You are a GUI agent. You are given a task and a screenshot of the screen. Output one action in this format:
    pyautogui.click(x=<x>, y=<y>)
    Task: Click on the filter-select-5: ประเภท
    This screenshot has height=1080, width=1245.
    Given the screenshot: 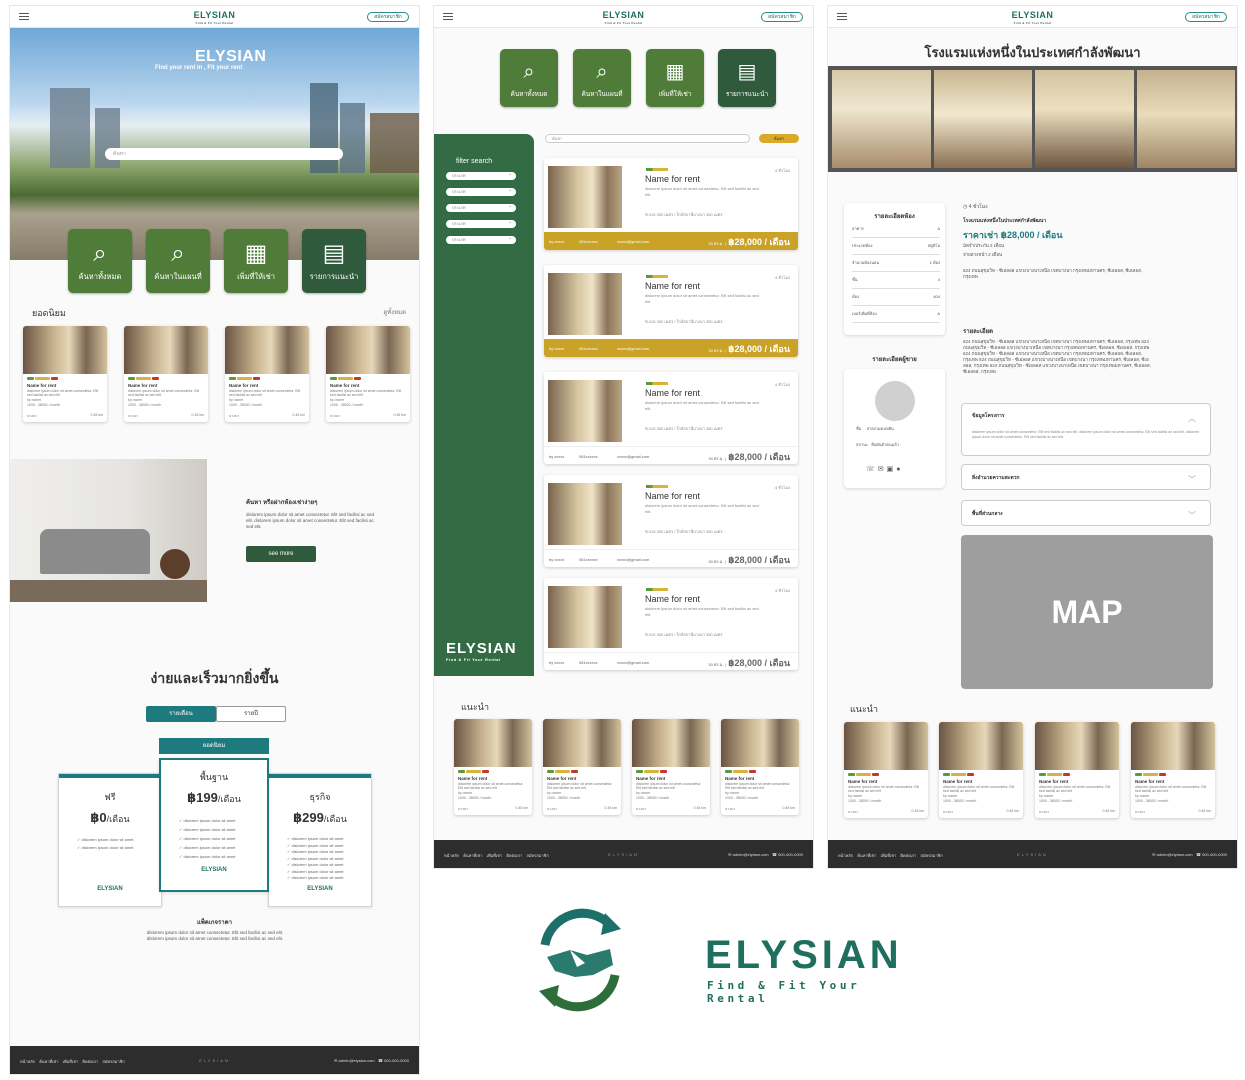 What is the action you would take?
    pyautogui.click(x=481, y=239)
    